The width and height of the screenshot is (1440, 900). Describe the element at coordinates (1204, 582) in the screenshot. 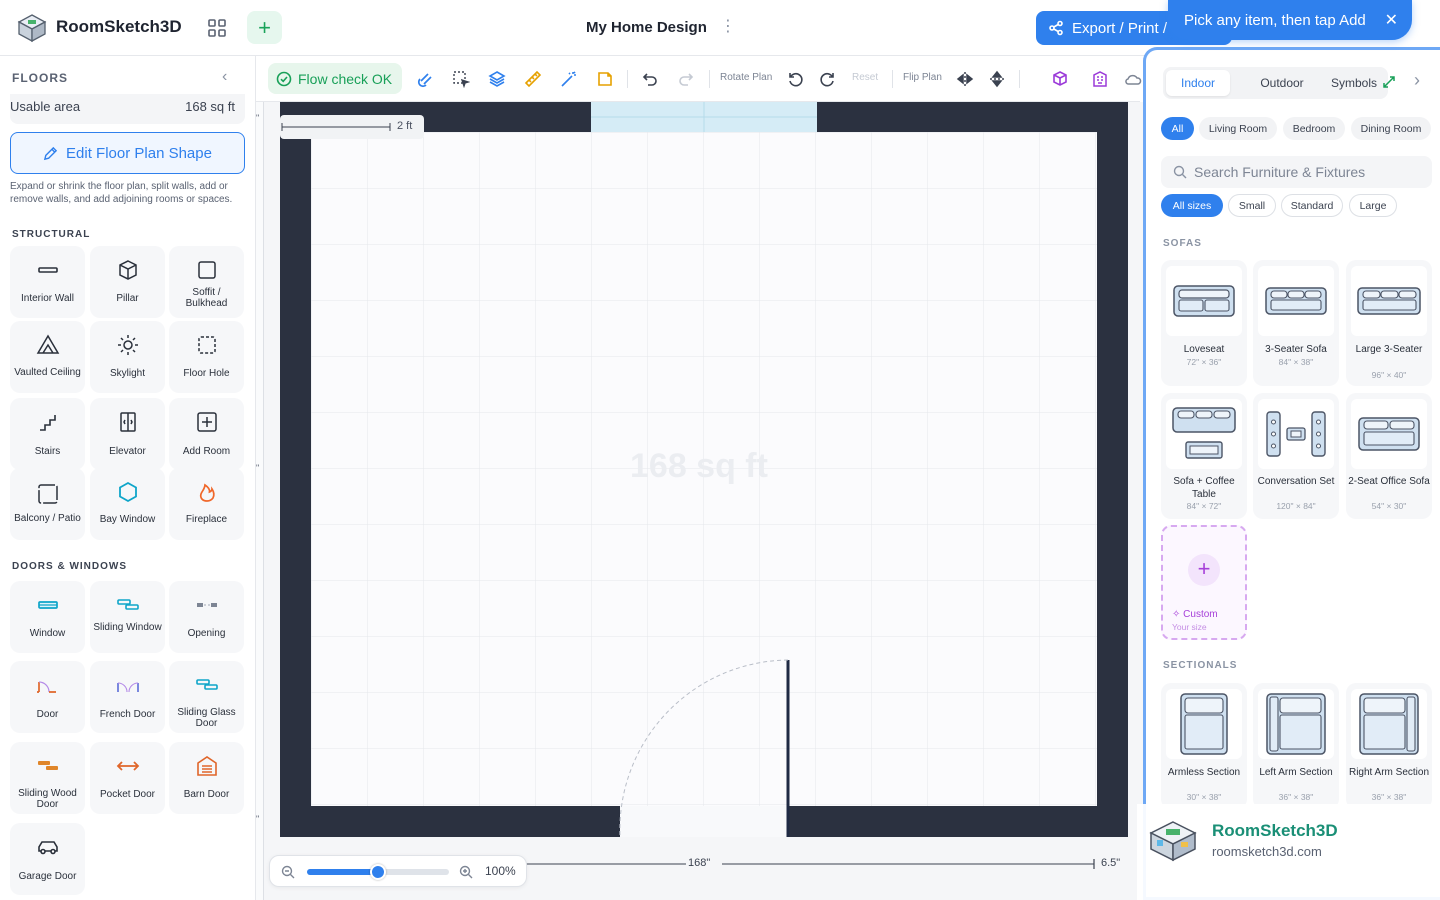

I see `custom-size-card: + ✧ Custom Your size` at that location.